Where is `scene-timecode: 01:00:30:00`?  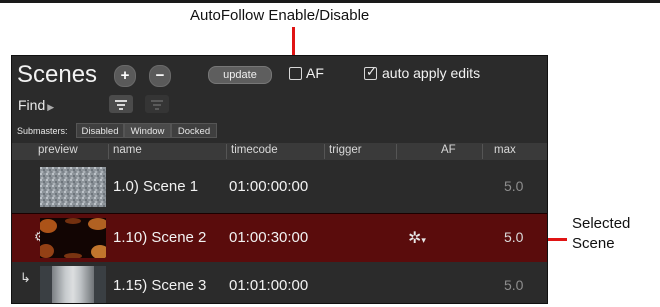
scene-timecode: 01:00:30:00 is located at coordinates (269, 237).